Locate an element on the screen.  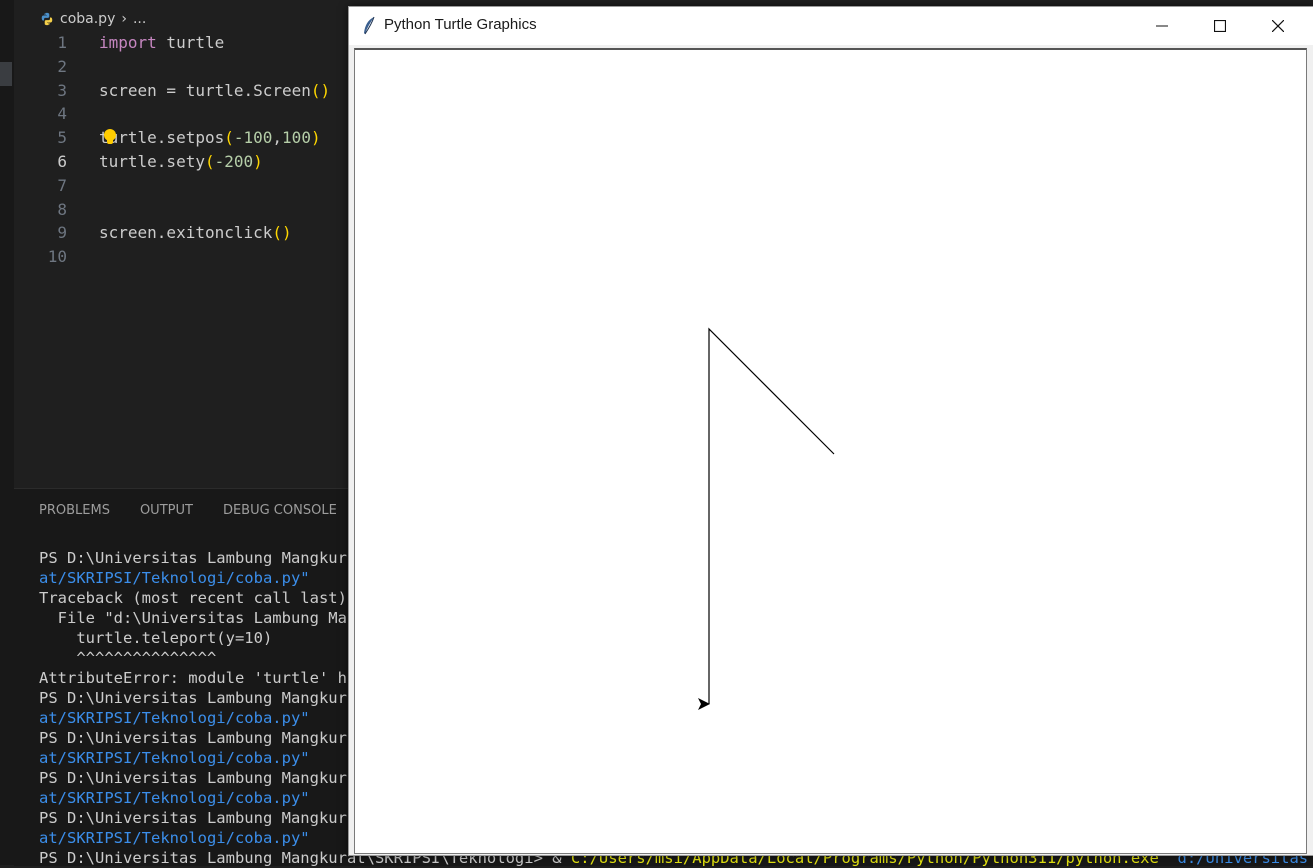
window-titlebar: Python Turtle Graphics is located at coordinates (831, 26).